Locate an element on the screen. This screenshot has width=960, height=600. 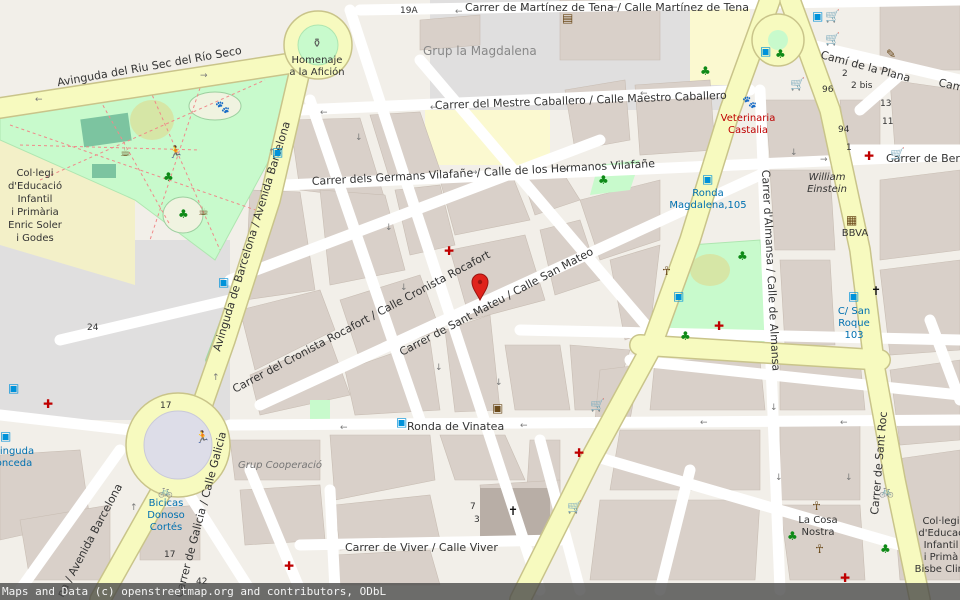
bench-icon: ▤ is located at coordinates (567, 18).